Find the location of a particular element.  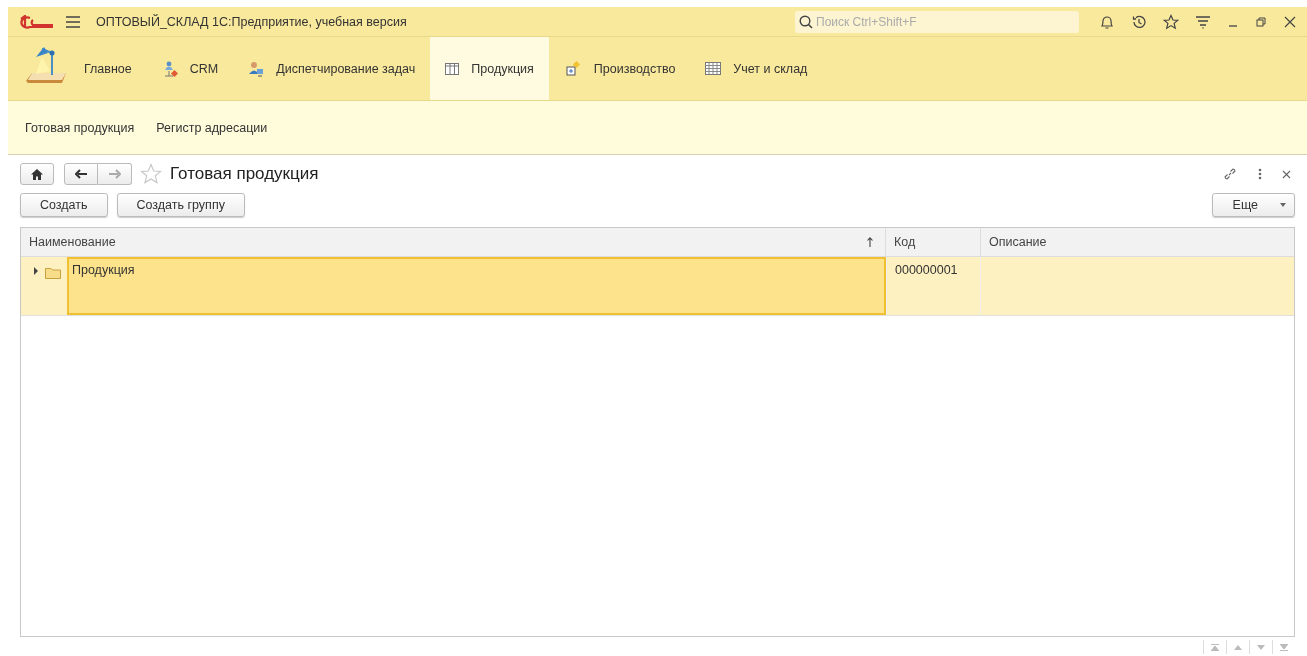

column-header: Наименование is located at coordinates (453, 242).